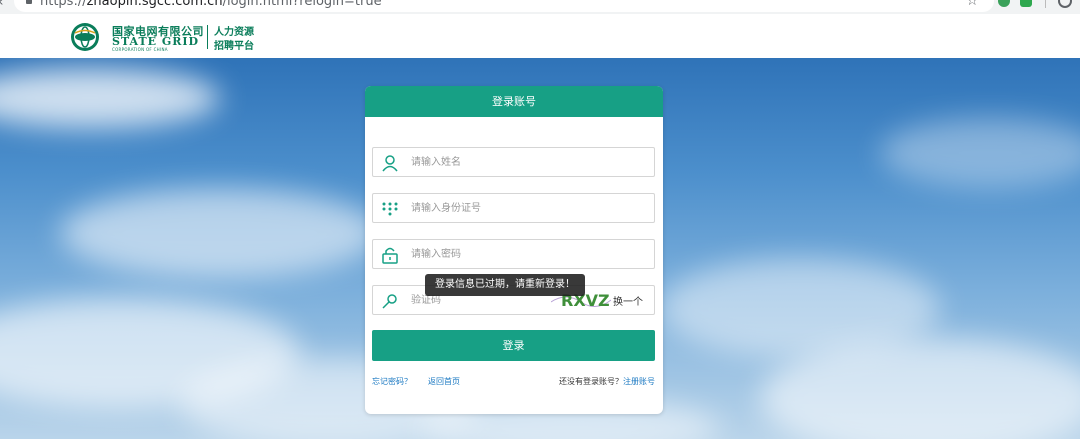 Image resolution: width=1080 pixels, height=439 pixels. I want to click on login-card-title: 登录账号, so click(514, 101).